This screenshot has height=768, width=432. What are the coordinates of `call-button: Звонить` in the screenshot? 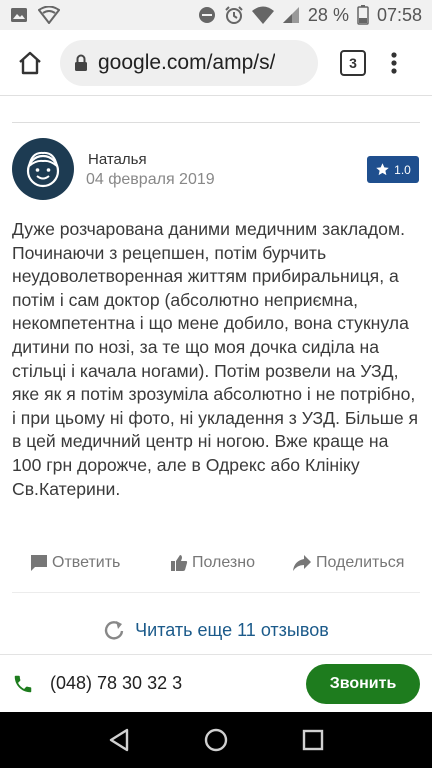 It's located at (363, 683).